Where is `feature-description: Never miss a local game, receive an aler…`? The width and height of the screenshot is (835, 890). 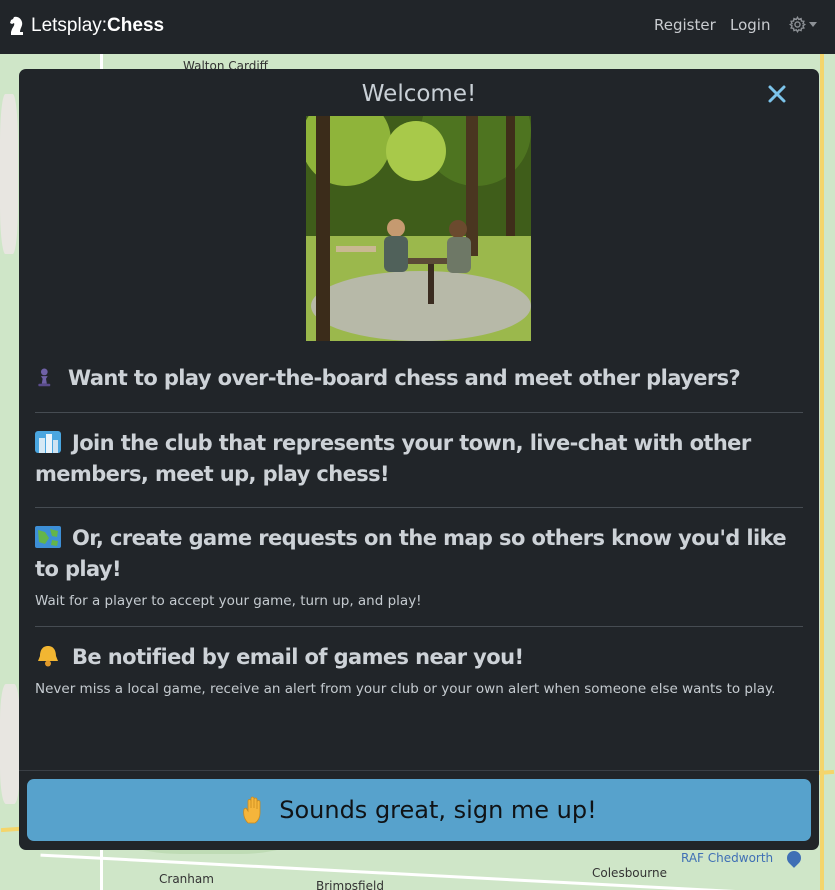 feature-description: Never miss a local game, receive an aler… is located at coordinates (405, 689).